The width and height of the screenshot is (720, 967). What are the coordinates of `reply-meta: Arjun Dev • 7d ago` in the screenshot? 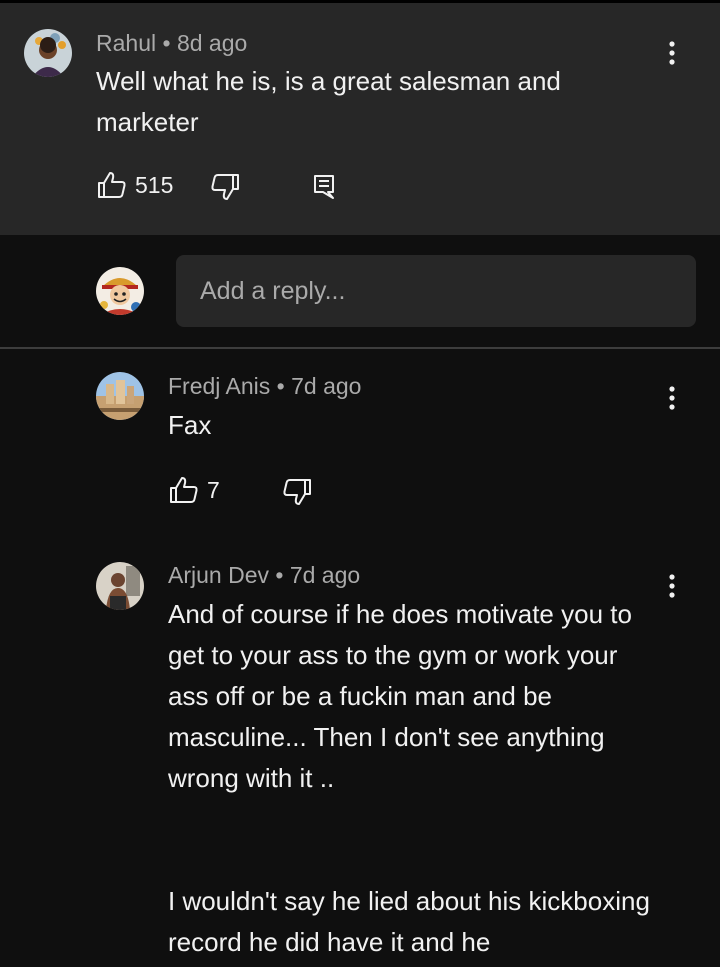 It's located at (264, 575).